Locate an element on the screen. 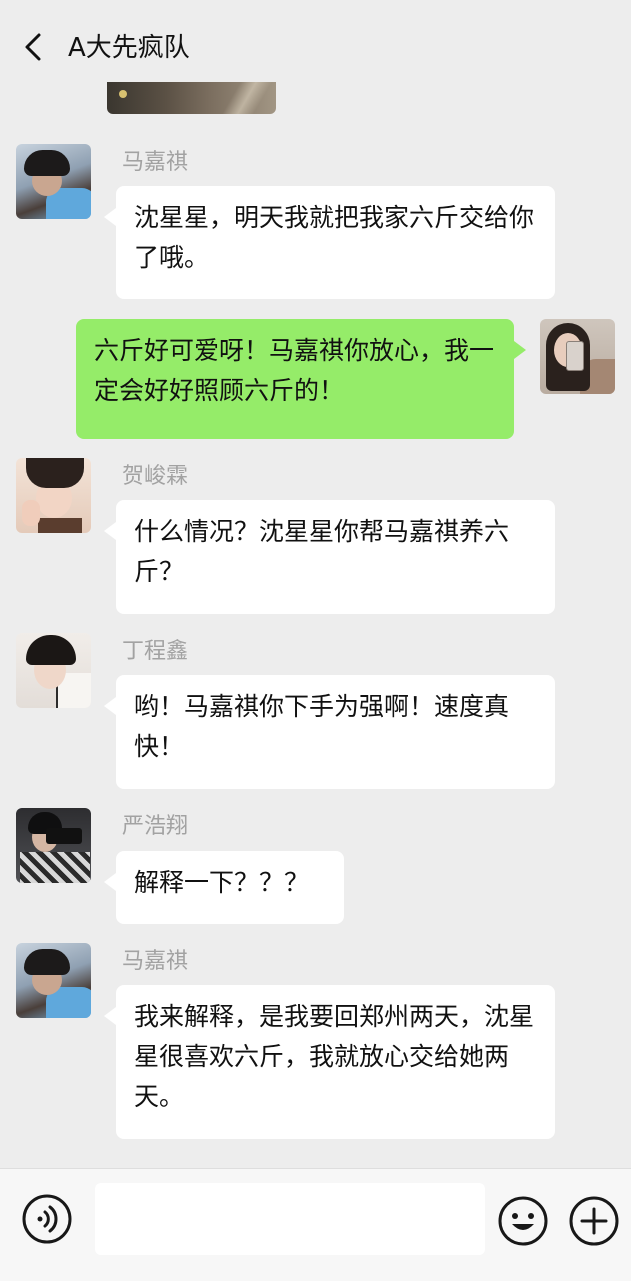  input-bar is located at coordinates (315, 1224).